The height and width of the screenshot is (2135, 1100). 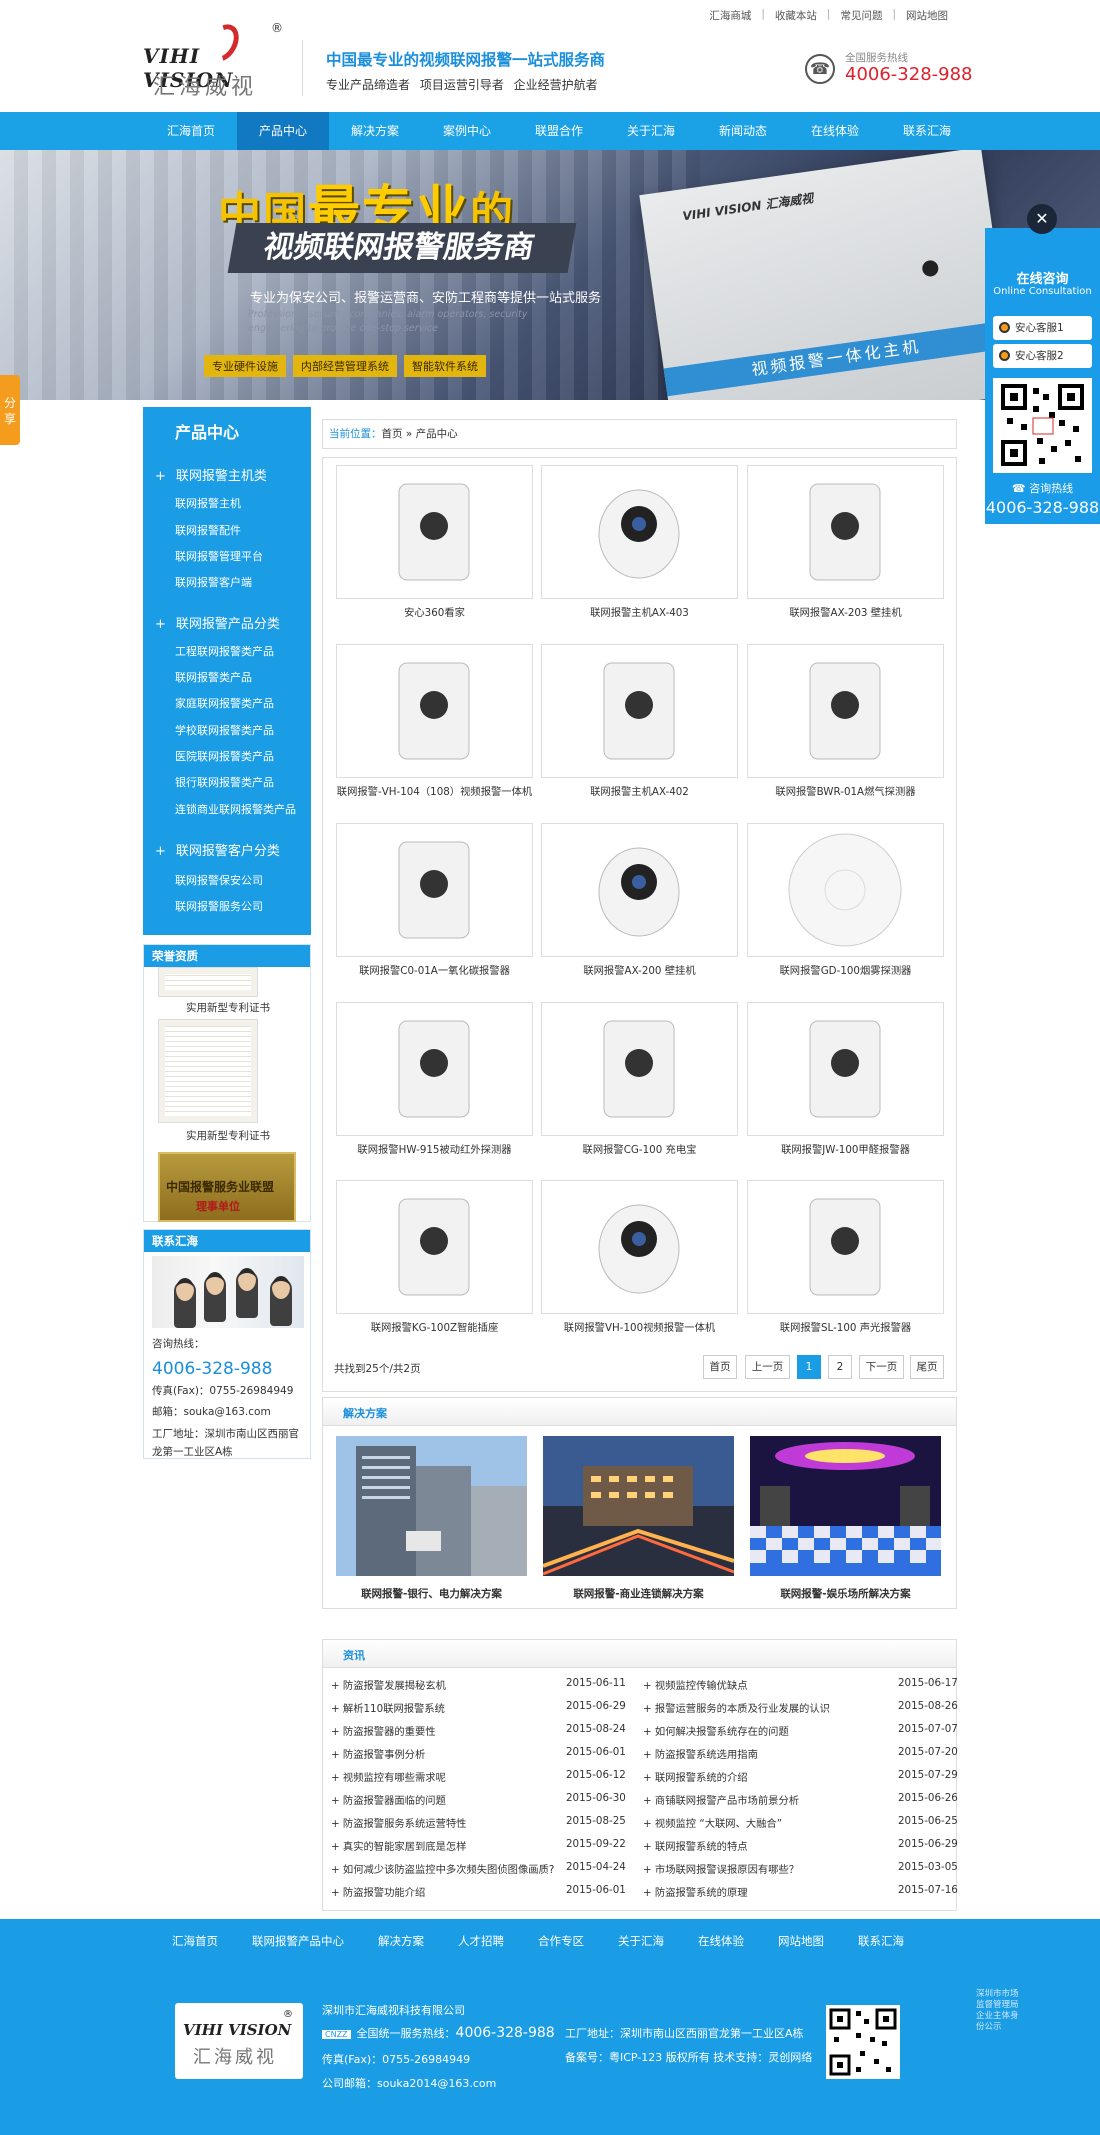 I want to click on product-caption: 联网报警-VH-104（108）视频报警一体机, so click(x=434, y=792).